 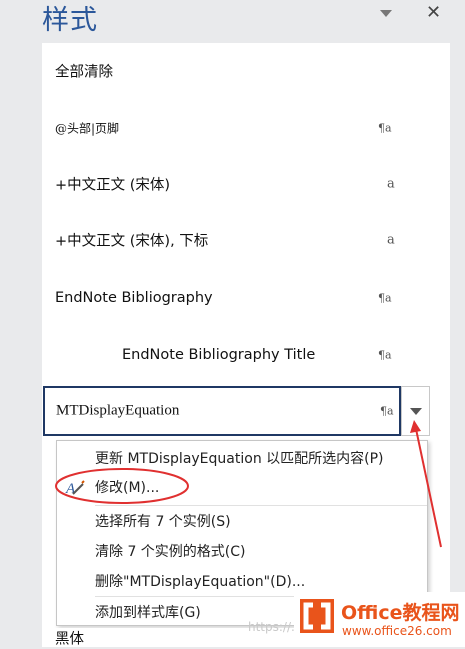 I want to click on office-logo-icon, so click(x=317, y=616).